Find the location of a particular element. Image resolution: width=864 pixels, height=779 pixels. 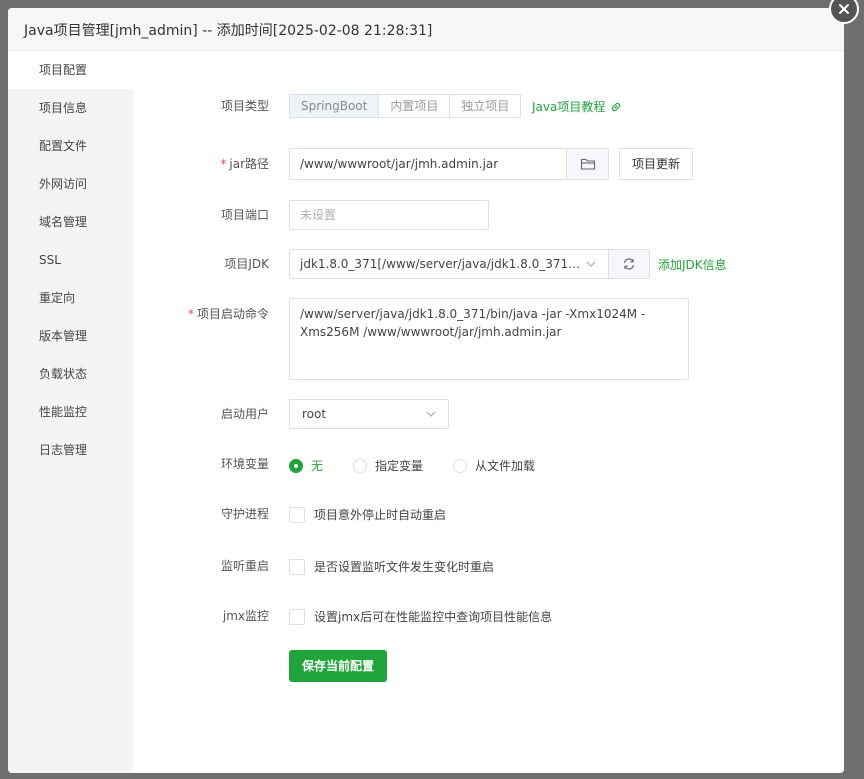

env-radio-specify: 指定变量 is located at coordinates (388, 465).